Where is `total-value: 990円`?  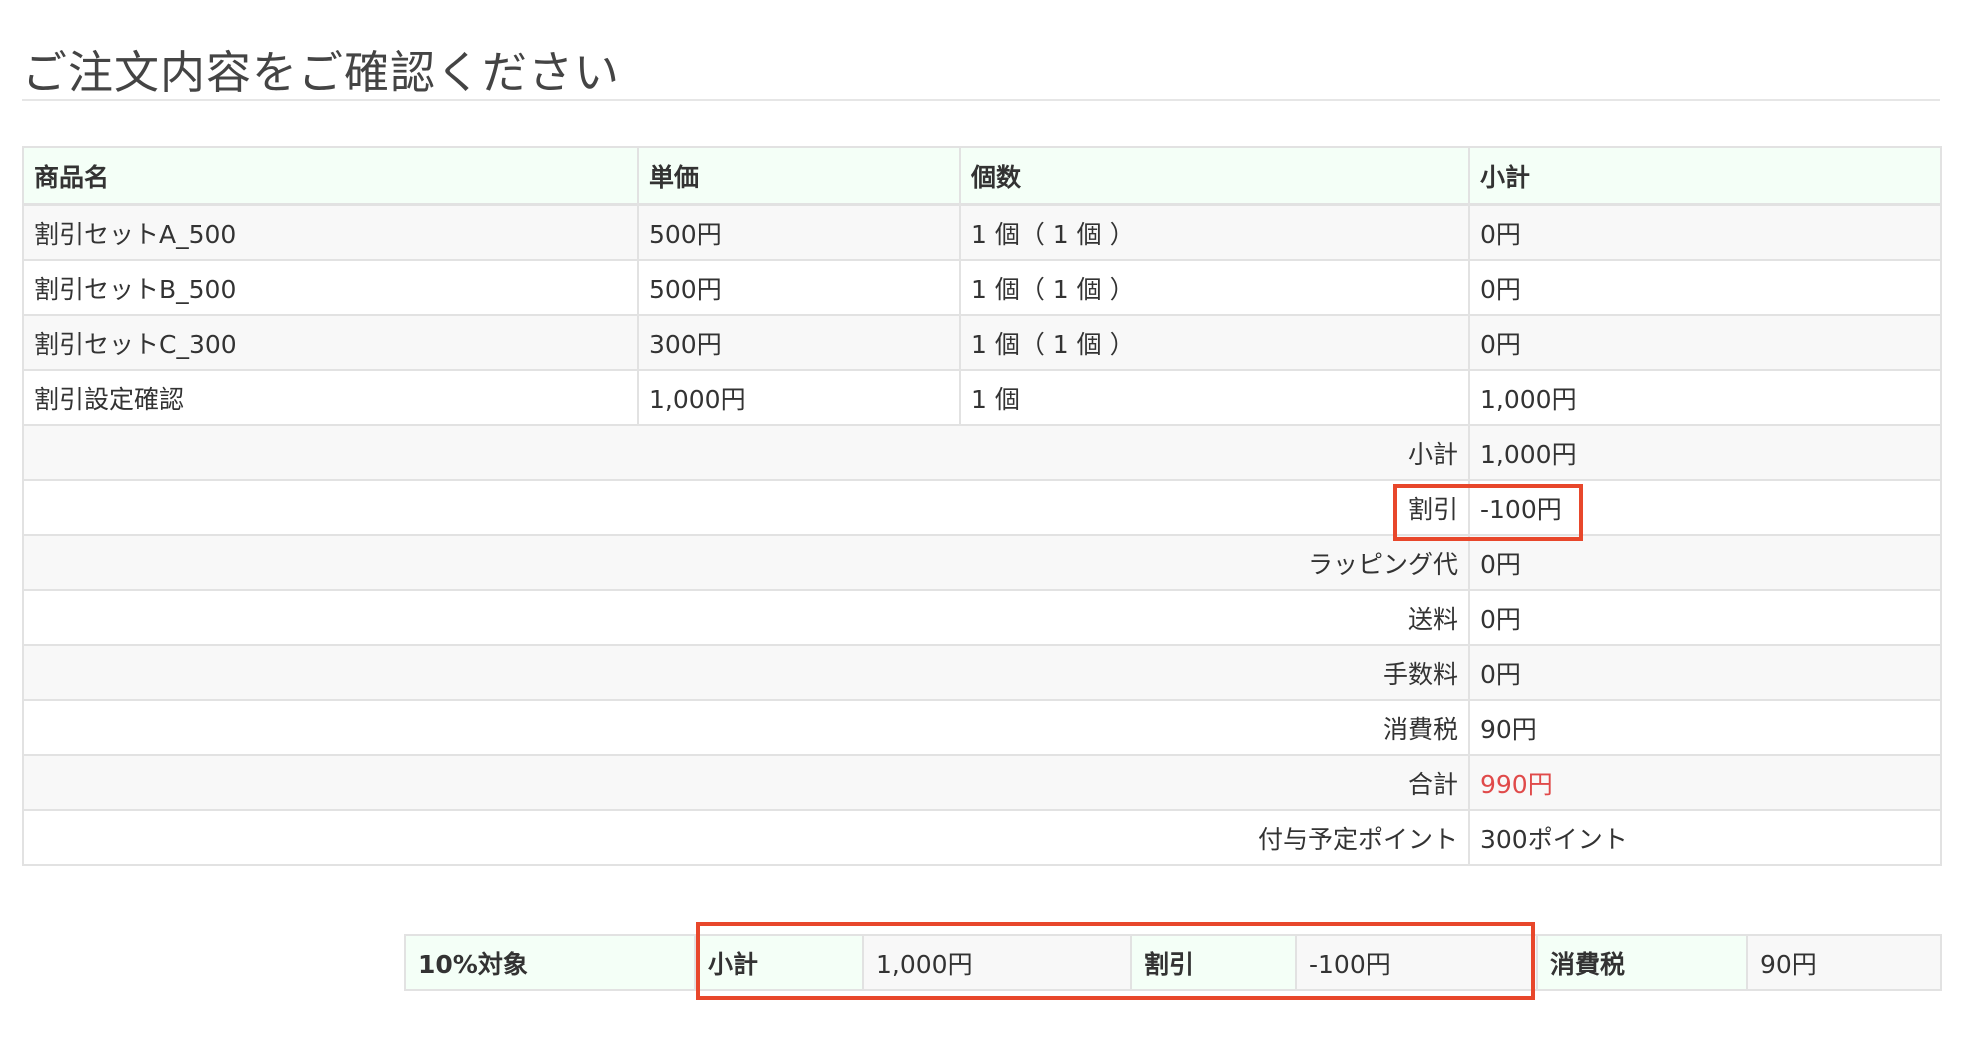
total-value: 990円 is located at coordinates (1705, 782).